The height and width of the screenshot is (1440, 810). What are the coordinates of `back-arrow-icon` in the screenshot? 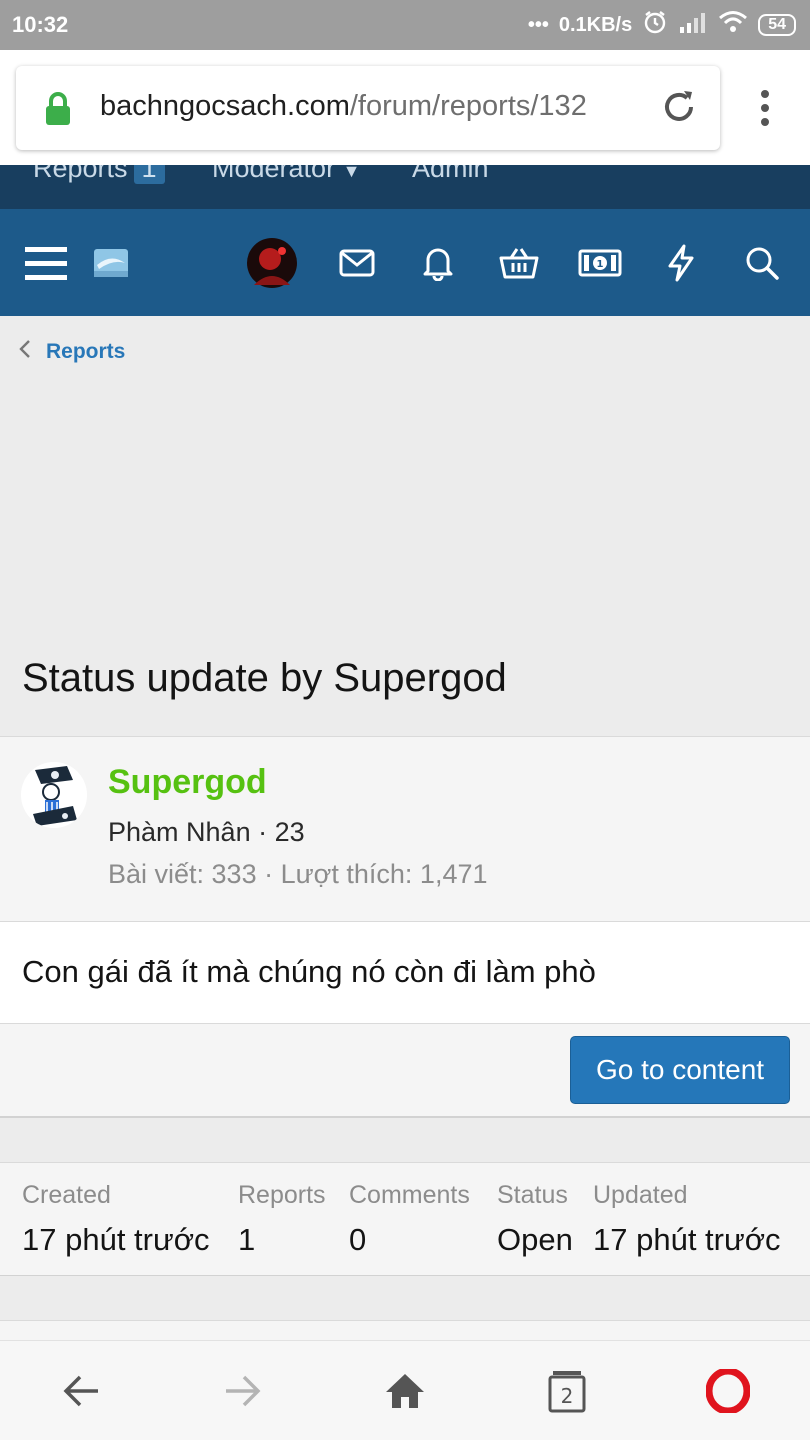 It's located at (81, 1391).